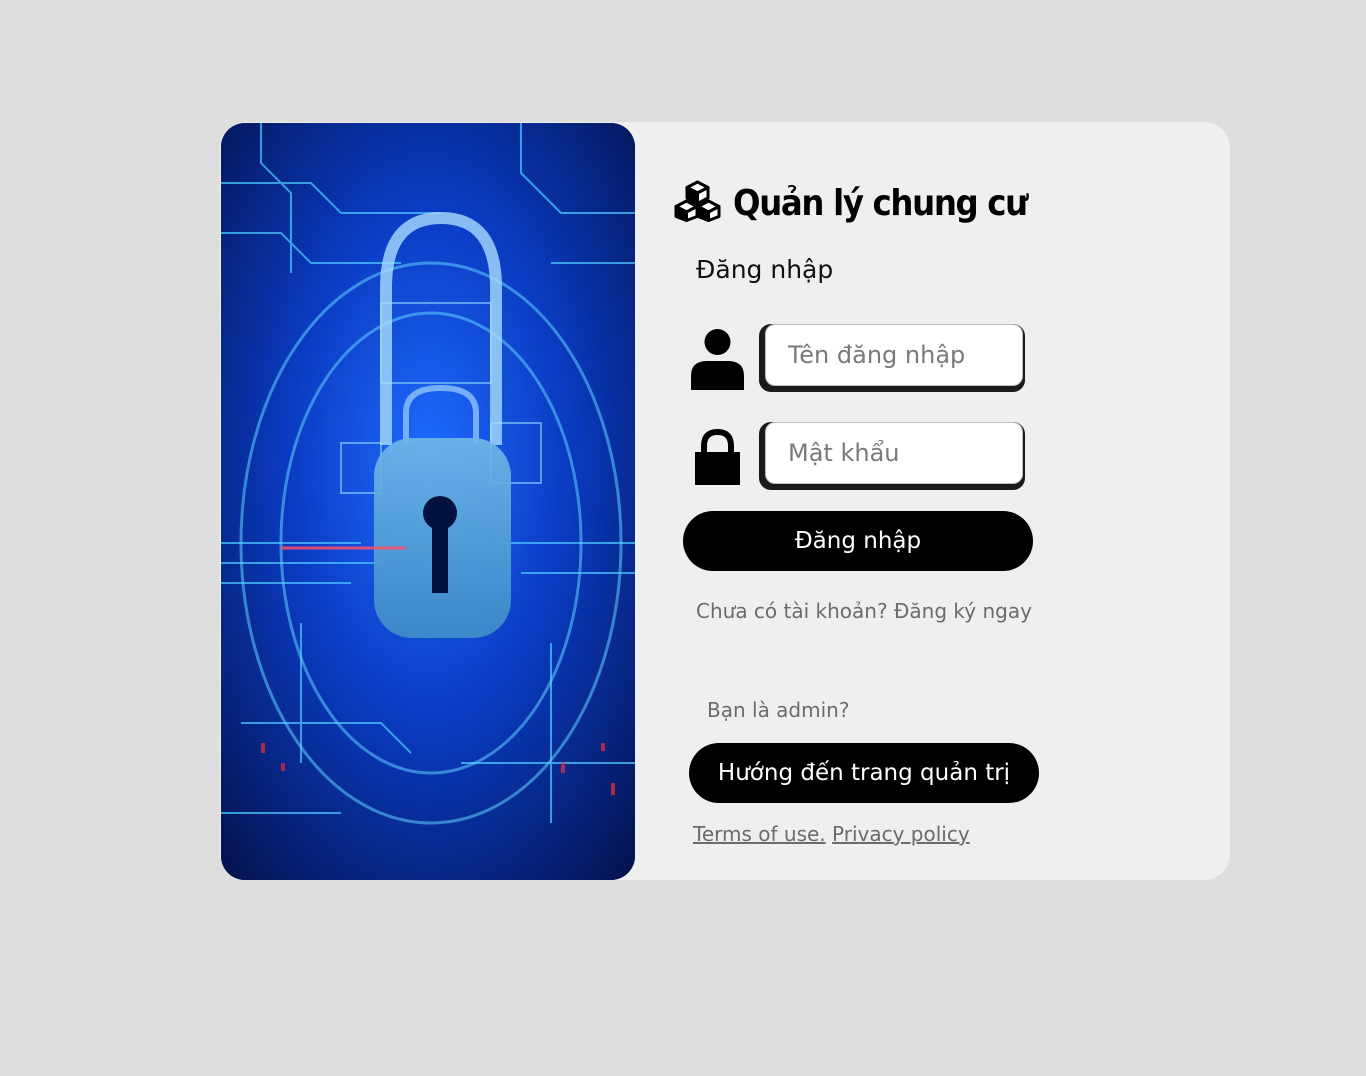 Image resolution: width=1366 pixels, height=1076 pixels. What do you see at coordinates (880, 203) in the screenshot?
I see `app-title: Quản lý chung cư` at bounding box center [880, 203].